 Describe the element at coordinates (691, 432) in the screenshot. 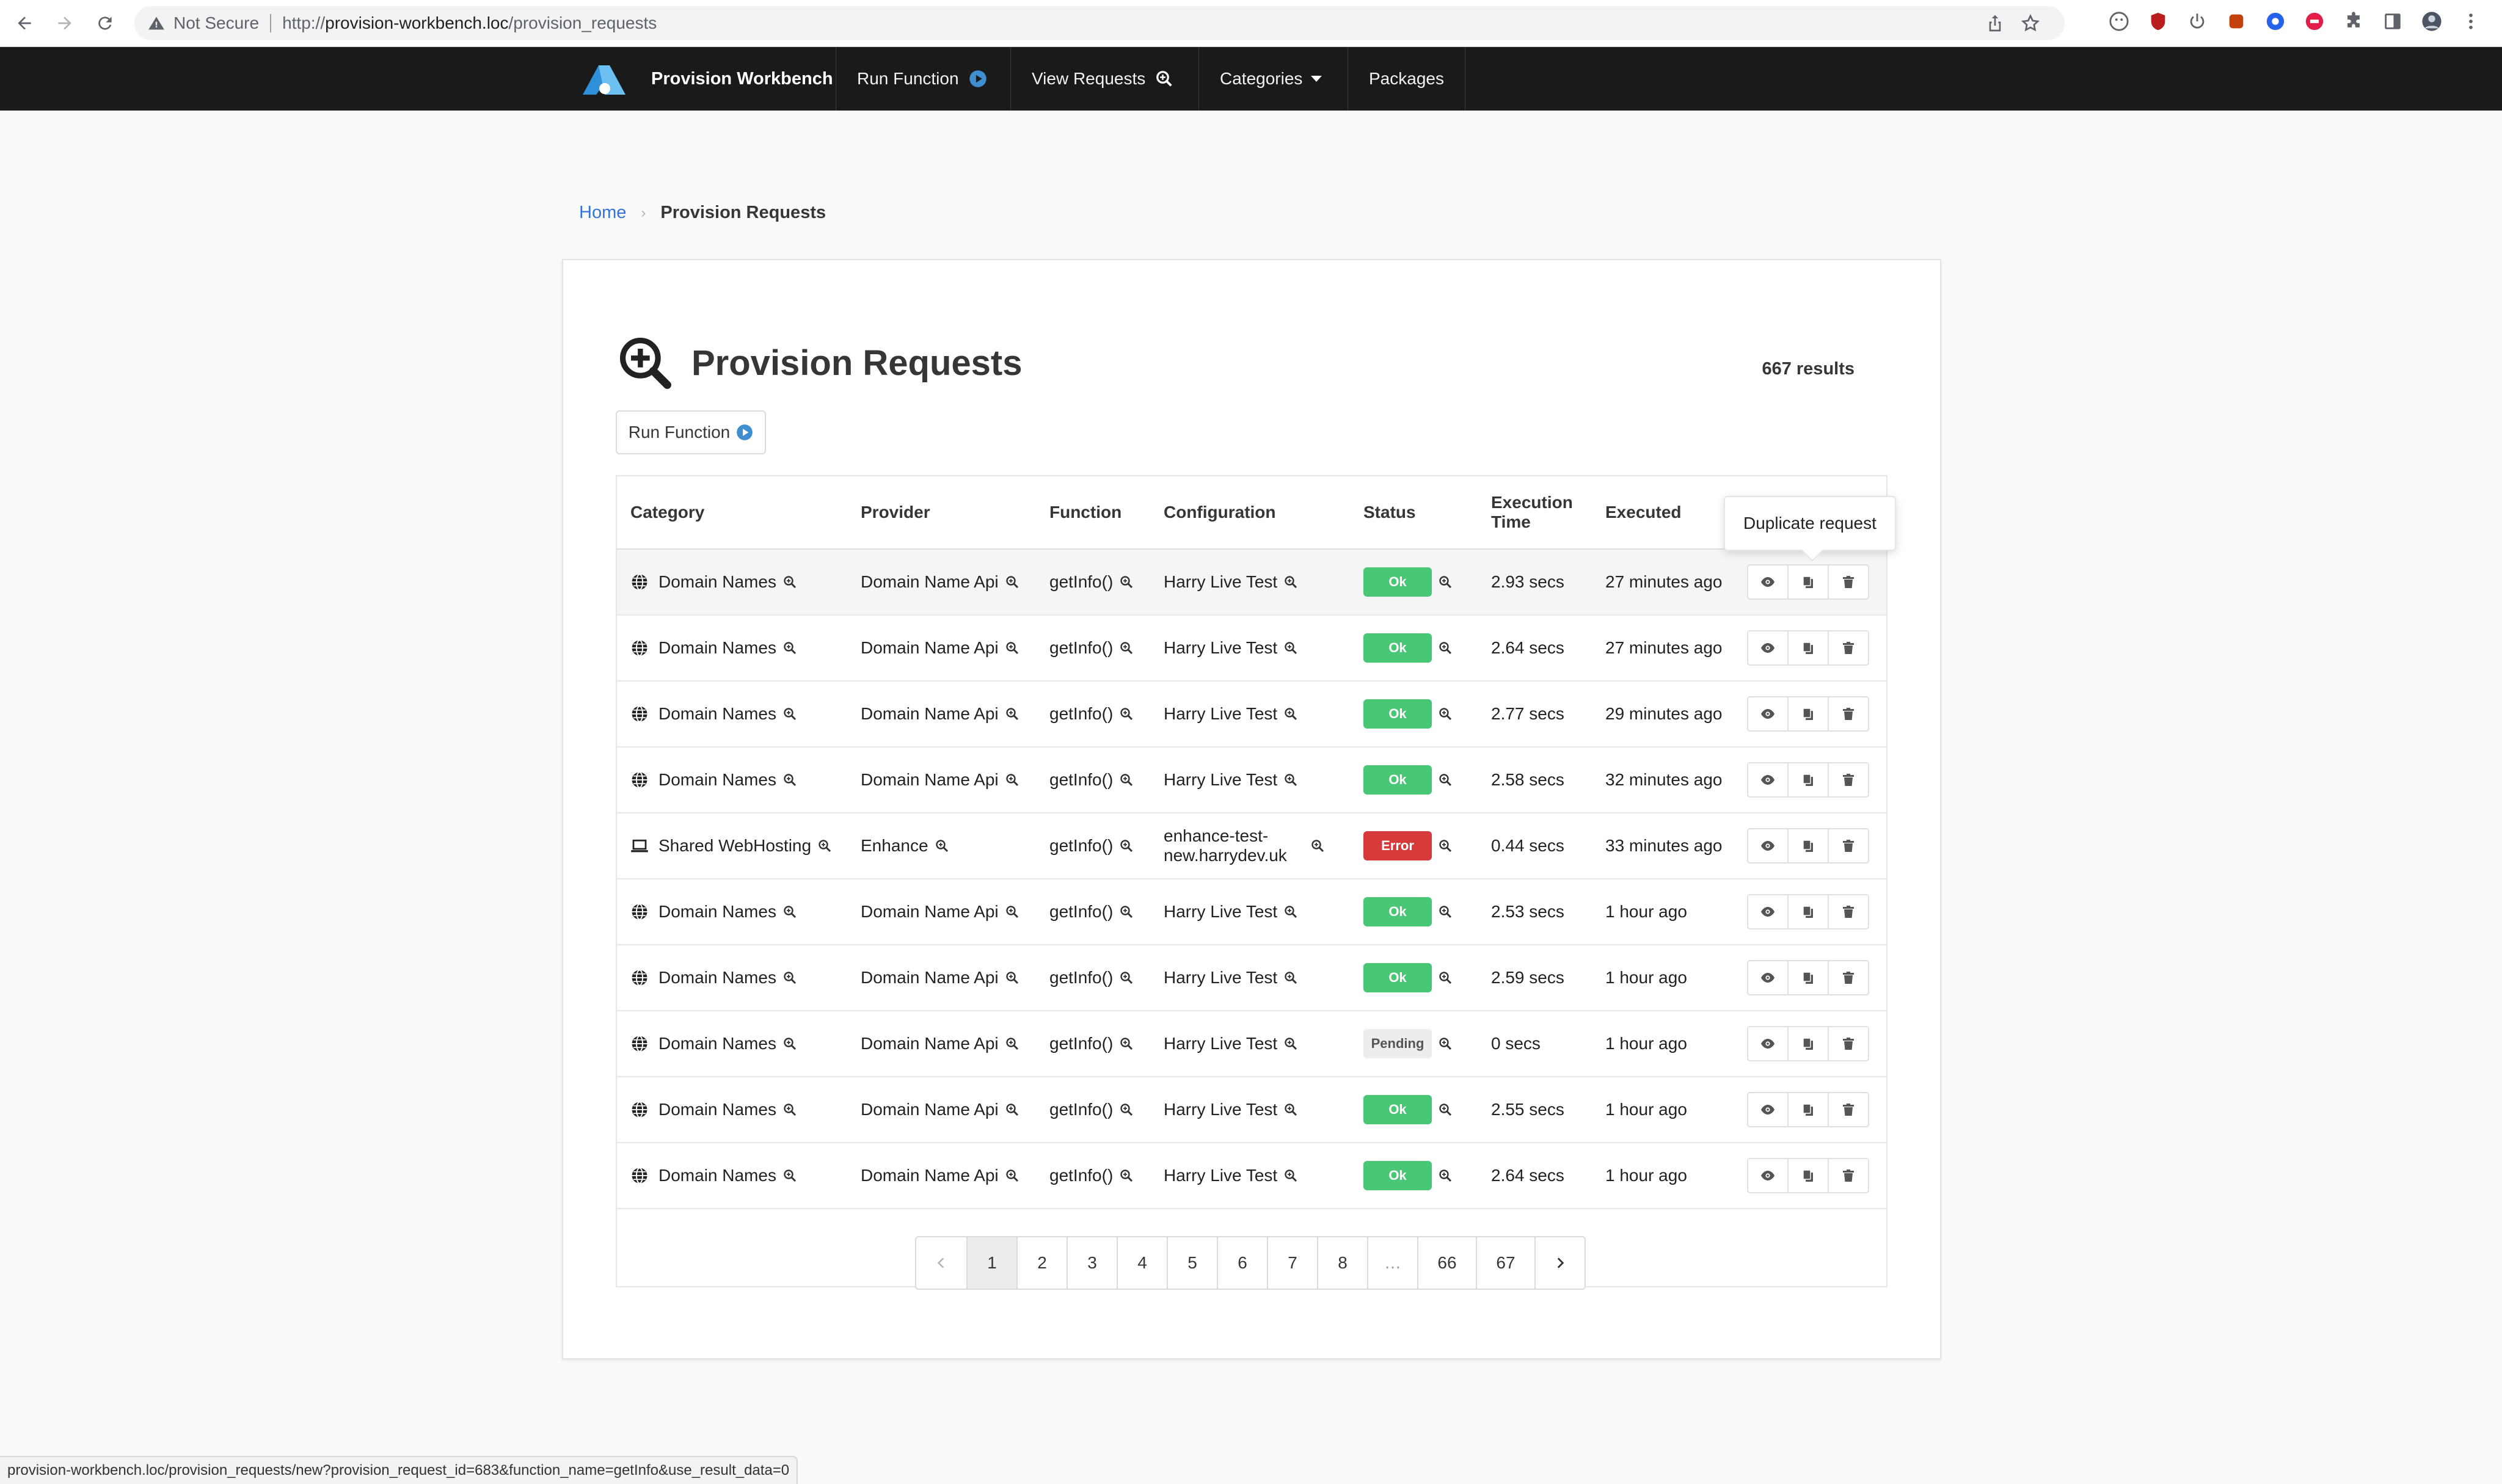

I see `run-function-button: Run Function` at that location.